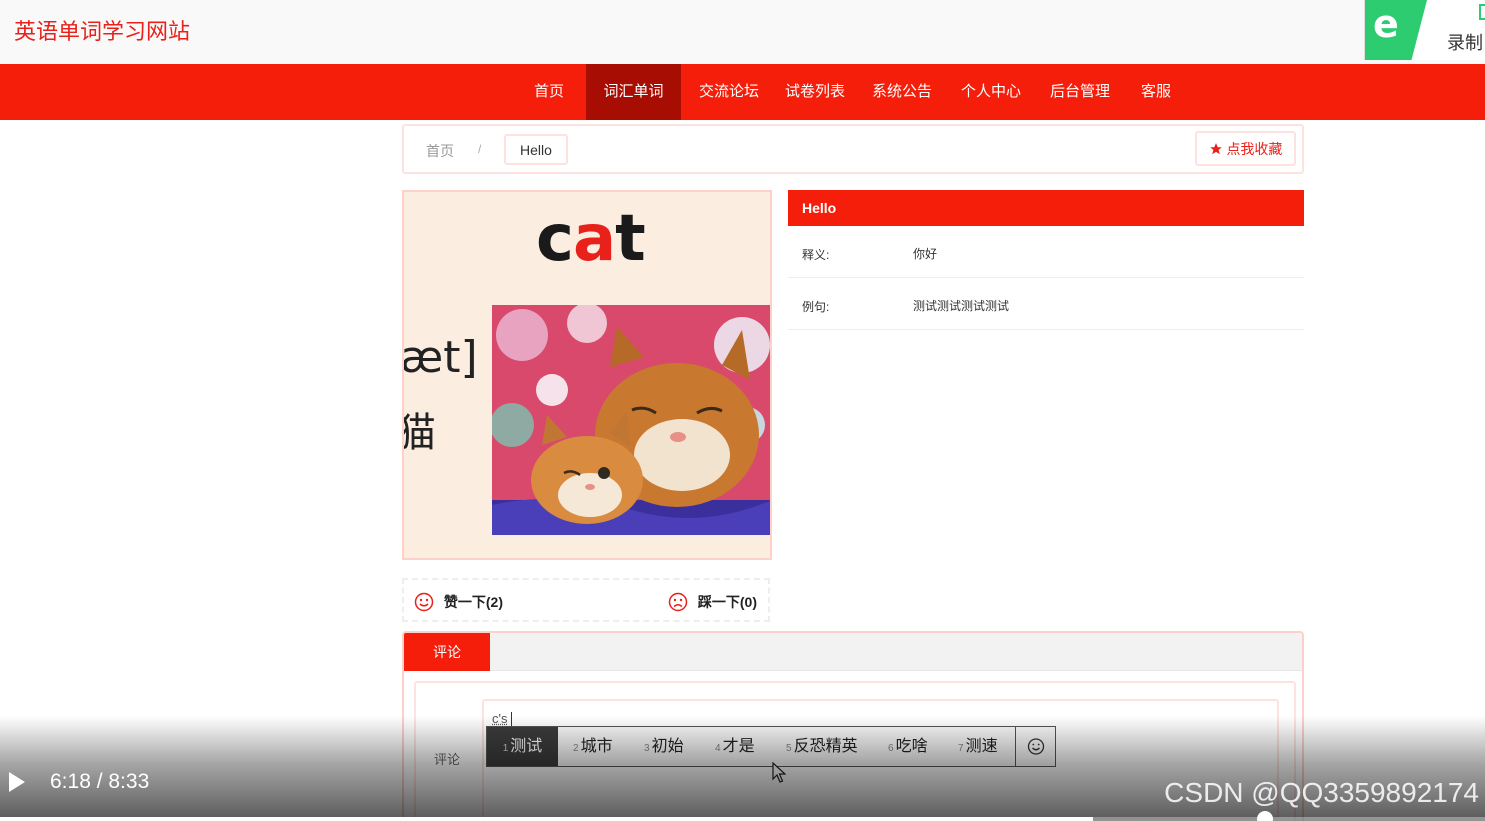 This screenshot has width=1485, height=821. Describe the element at coordinates (1386, 24) in the screenshot. I see `recorder-e-icon: e` at that location.